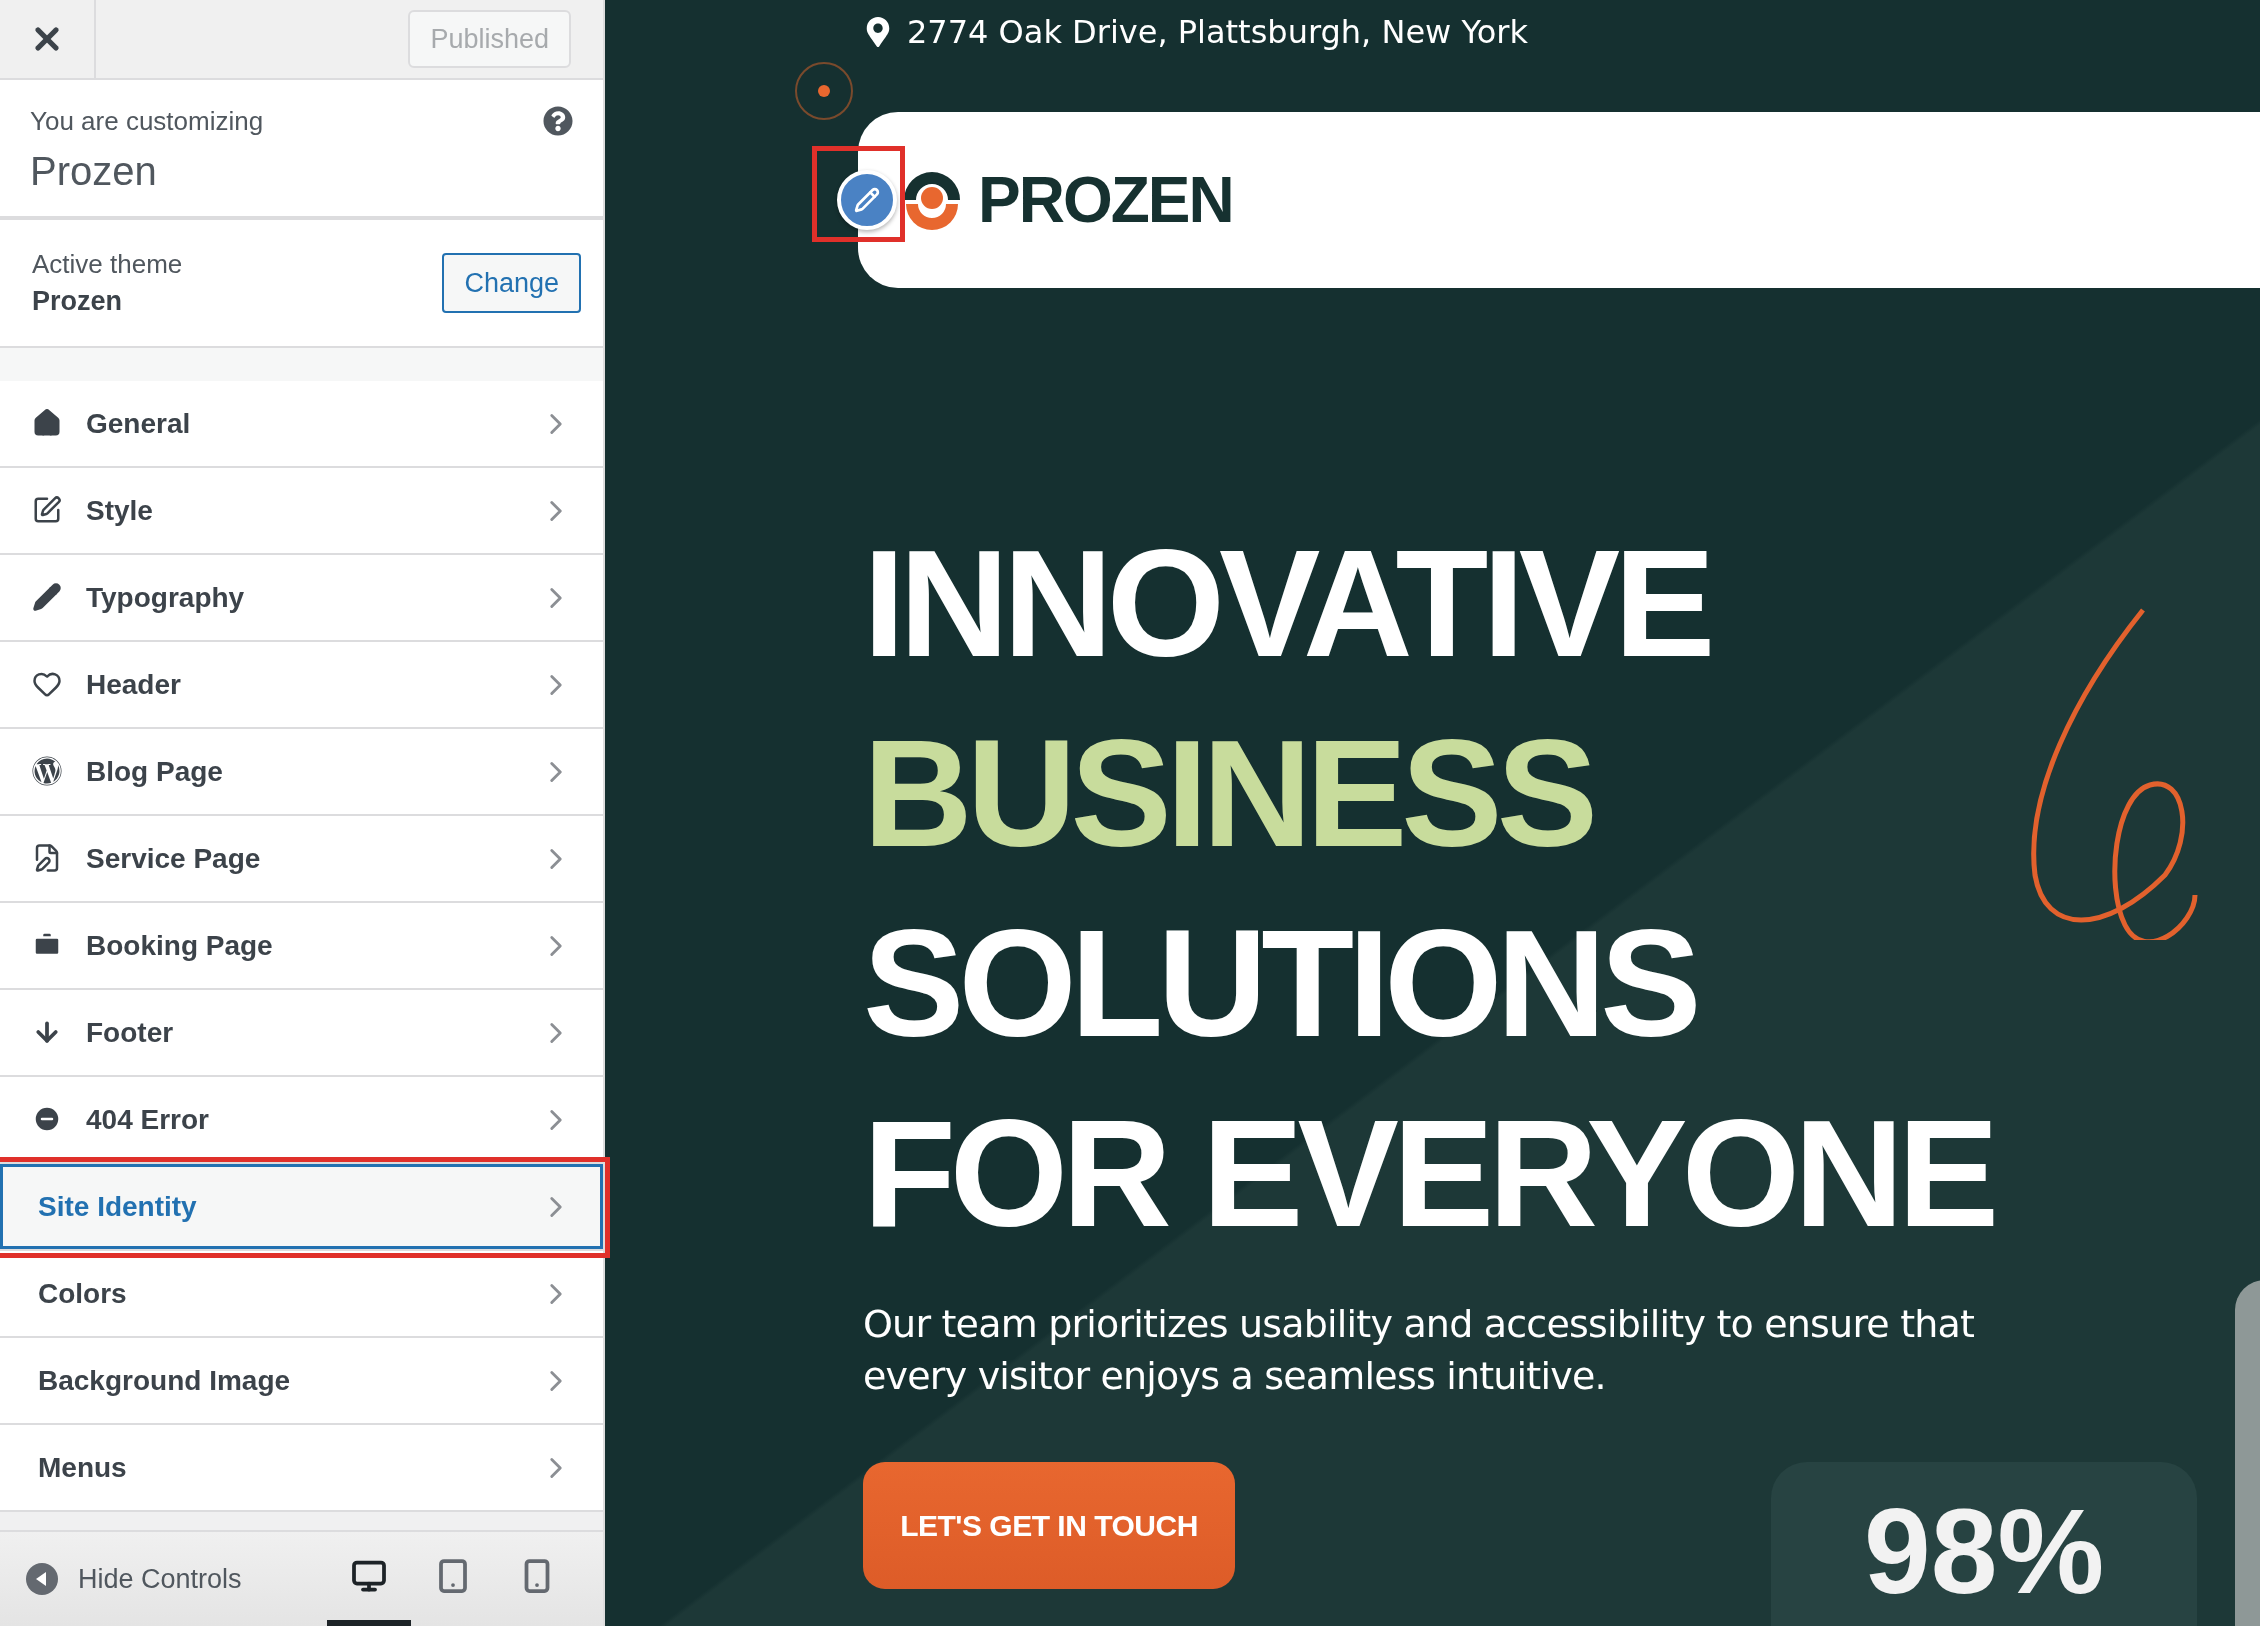 The width and height of the screenshot is (2260, 1626). Describe the element at coordinates (1279, 983) in the screenshot. I see `hero-headline: SOLUTIONS` at that location.